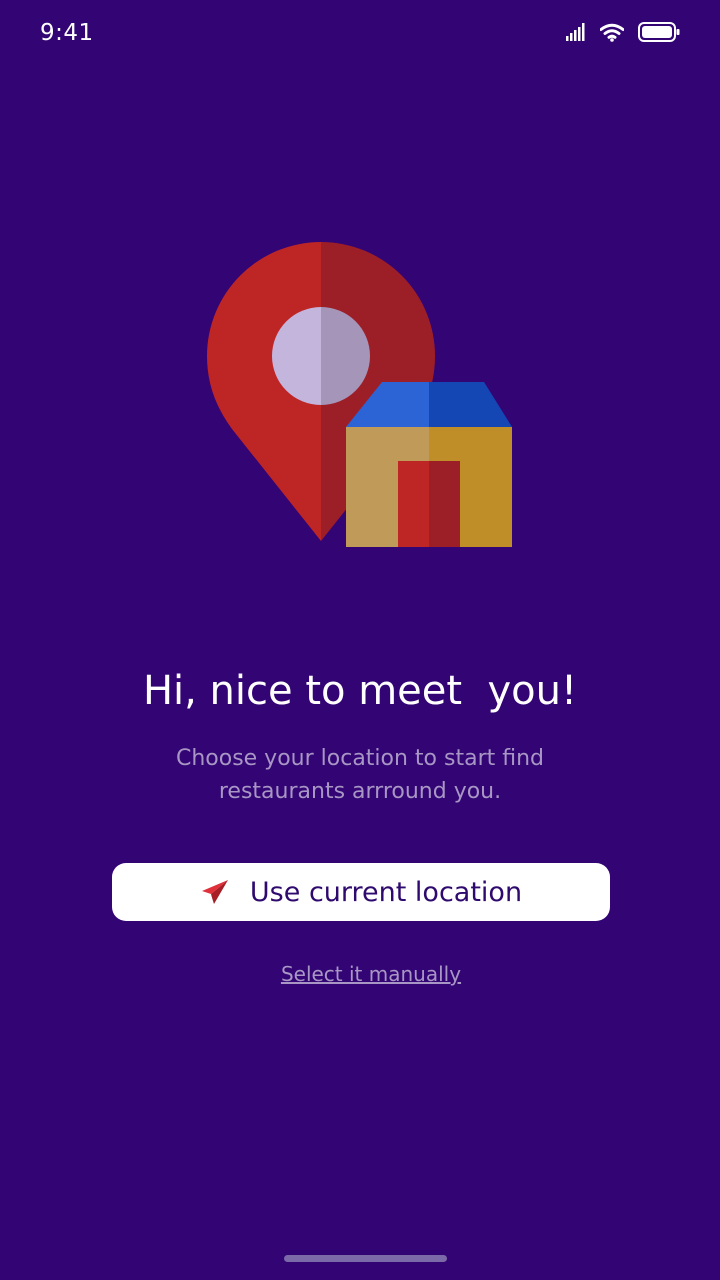 Image resolution: width=720 pixels, height=1280 pixels. What do you see at coordinates (360, 691) in the screenshot?
I see `welcome-headline: Hi, nice to meet you!` at bounding box center [360, 691].